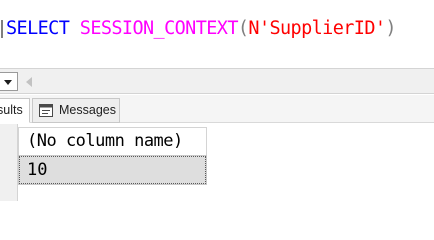  What do you see at coordinates (159, 28) in the screenshot?
I see `sql-function-session-context: SESSION_CONTEXT` at bounding box center [159, 28].